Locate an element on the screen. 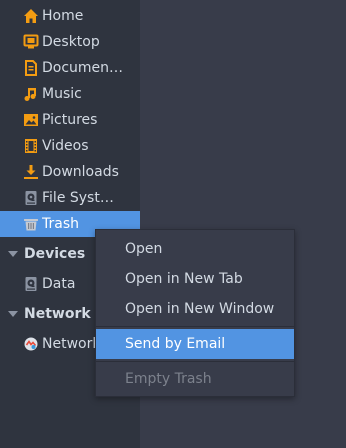 The height and width of the screenshot is (448, 346). menu-item-empty-trash: Empty Trash is located at coordinates (195, 379).